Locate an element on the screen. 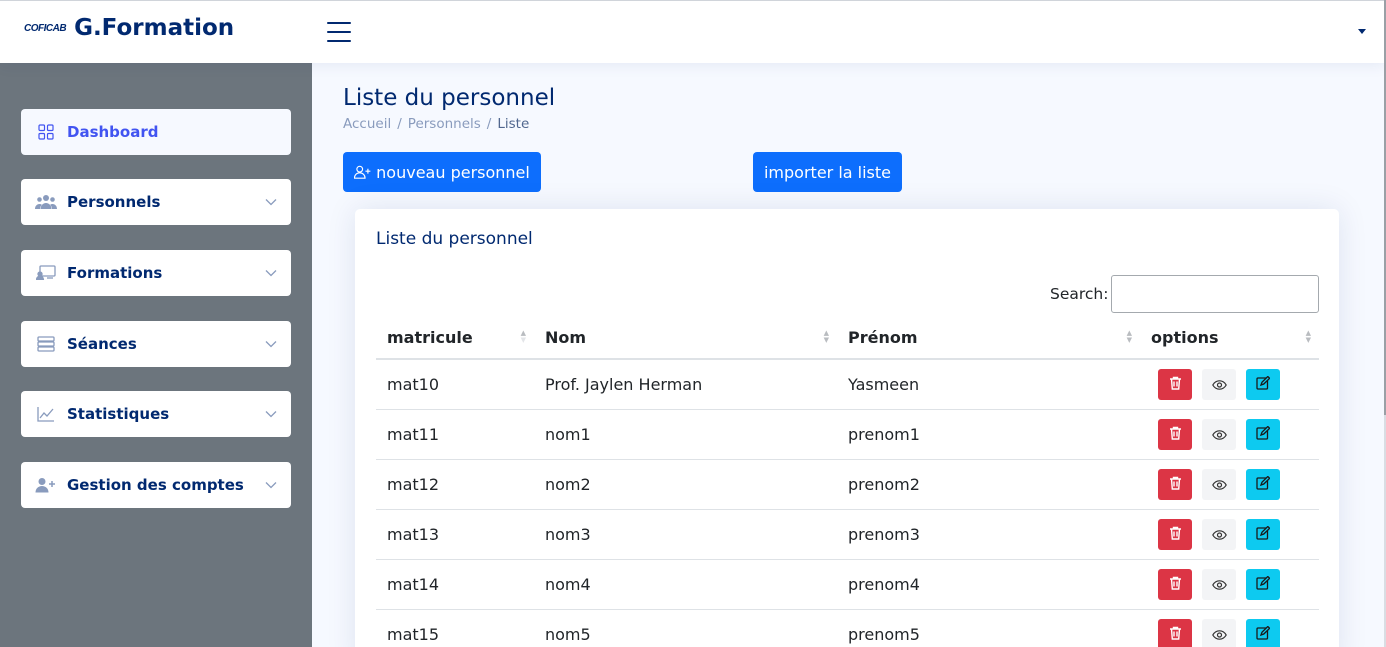 The height and width of the screenshot is (647, 1386). import-list-label: importer la liste is located at coordinates (827, 172).